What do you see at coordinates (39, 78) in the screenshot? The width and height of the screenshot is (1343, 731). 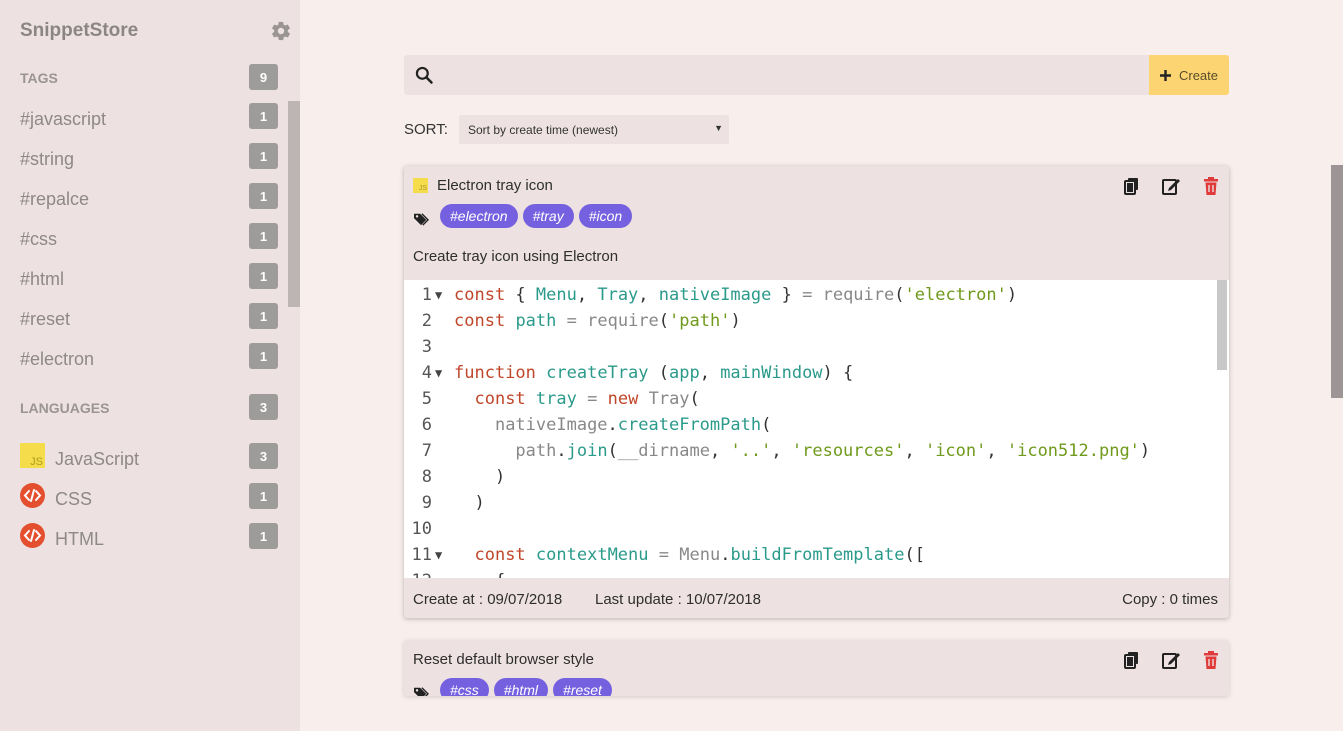 I see `tags-header: TAGS` at bounding box center [39, 78].